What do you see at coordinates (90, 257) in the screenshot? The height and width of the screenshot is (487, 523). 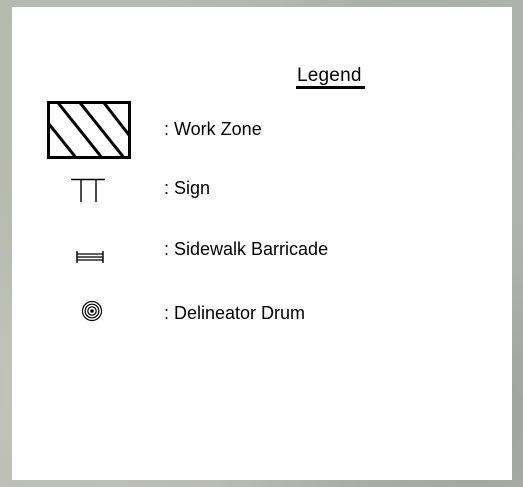 I see `sidewalk-barricade-icon` at bounding box center [90, 257].